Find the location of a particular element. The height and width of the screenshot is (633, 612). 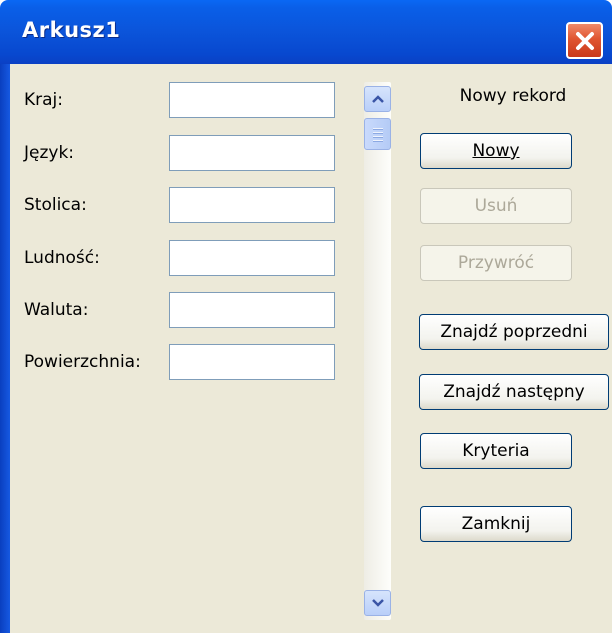

scroll-thumb is located at coordinates (377, 134).